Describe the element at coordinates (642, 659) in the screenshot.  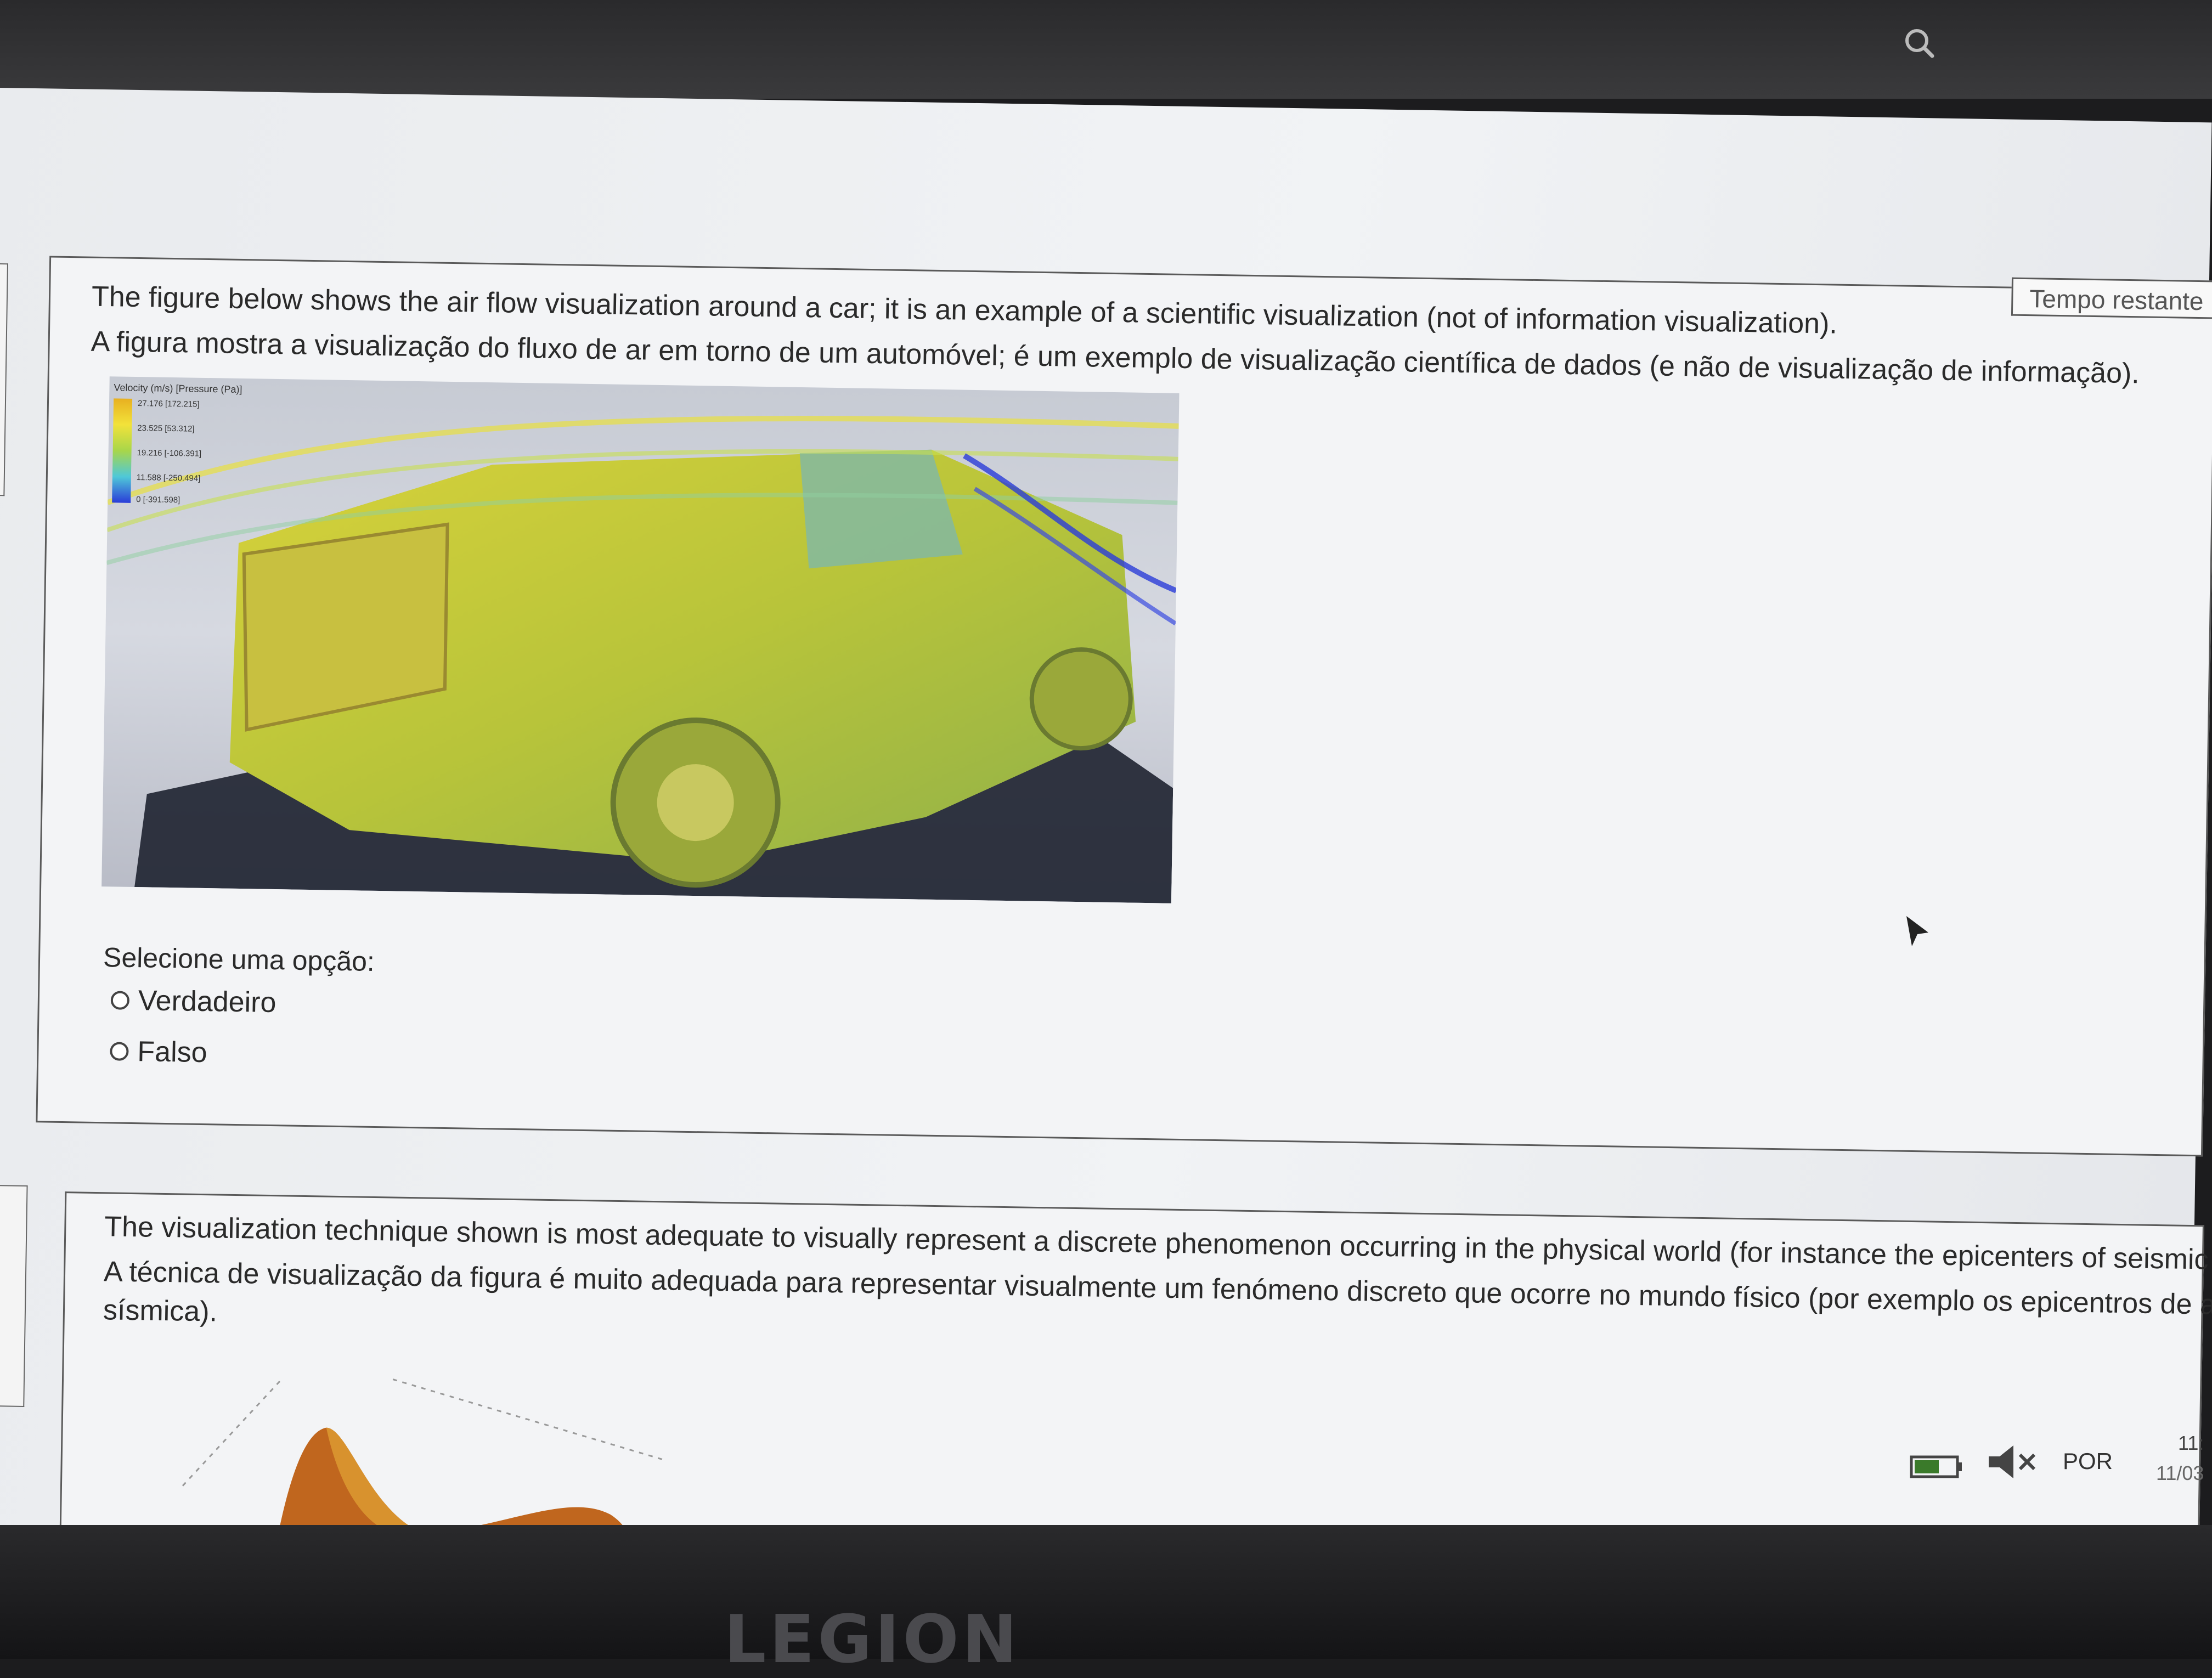
I see `car-airflow-image` at that location.